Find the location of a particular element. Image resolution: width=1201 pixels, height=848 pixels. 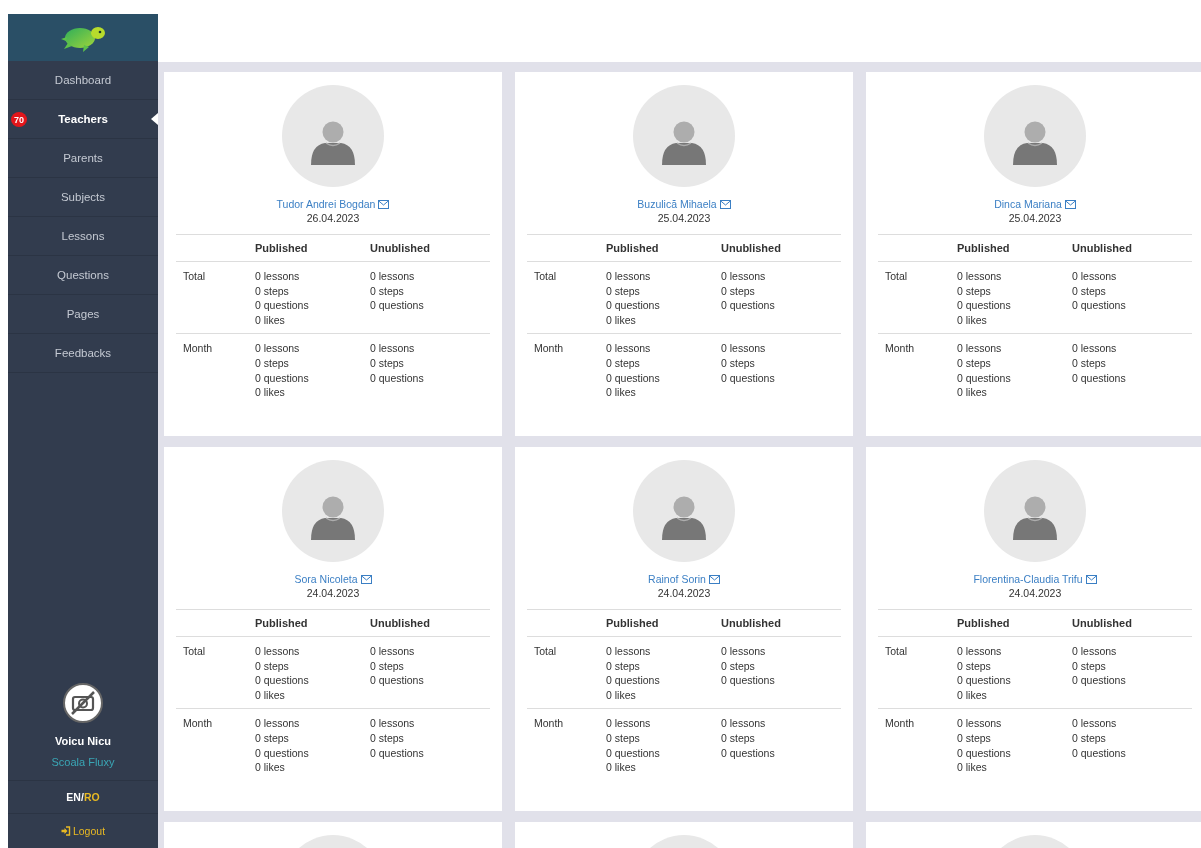

teacher-name-link: Dinca Mariana is located at coordinates (1028, 204).